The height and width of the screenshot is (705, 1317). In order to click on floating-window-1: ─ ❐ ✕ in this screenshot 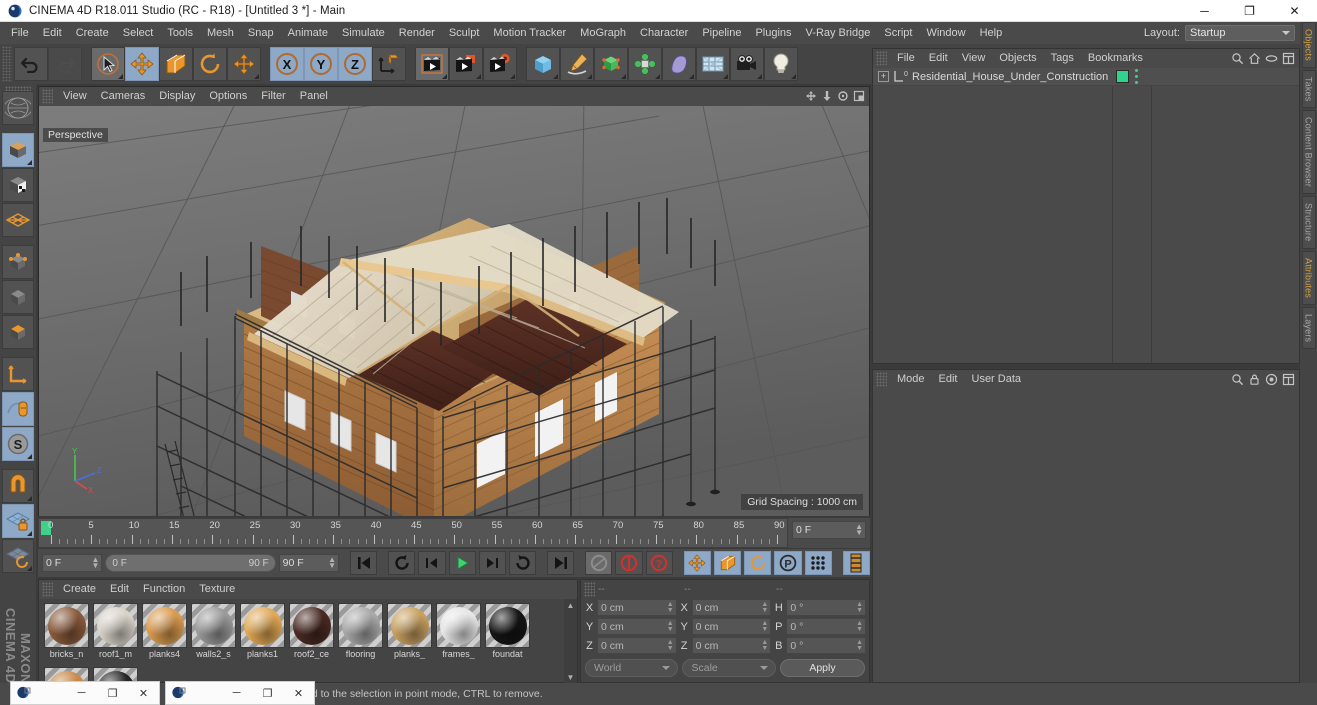, I will do `click(85, 693)`.